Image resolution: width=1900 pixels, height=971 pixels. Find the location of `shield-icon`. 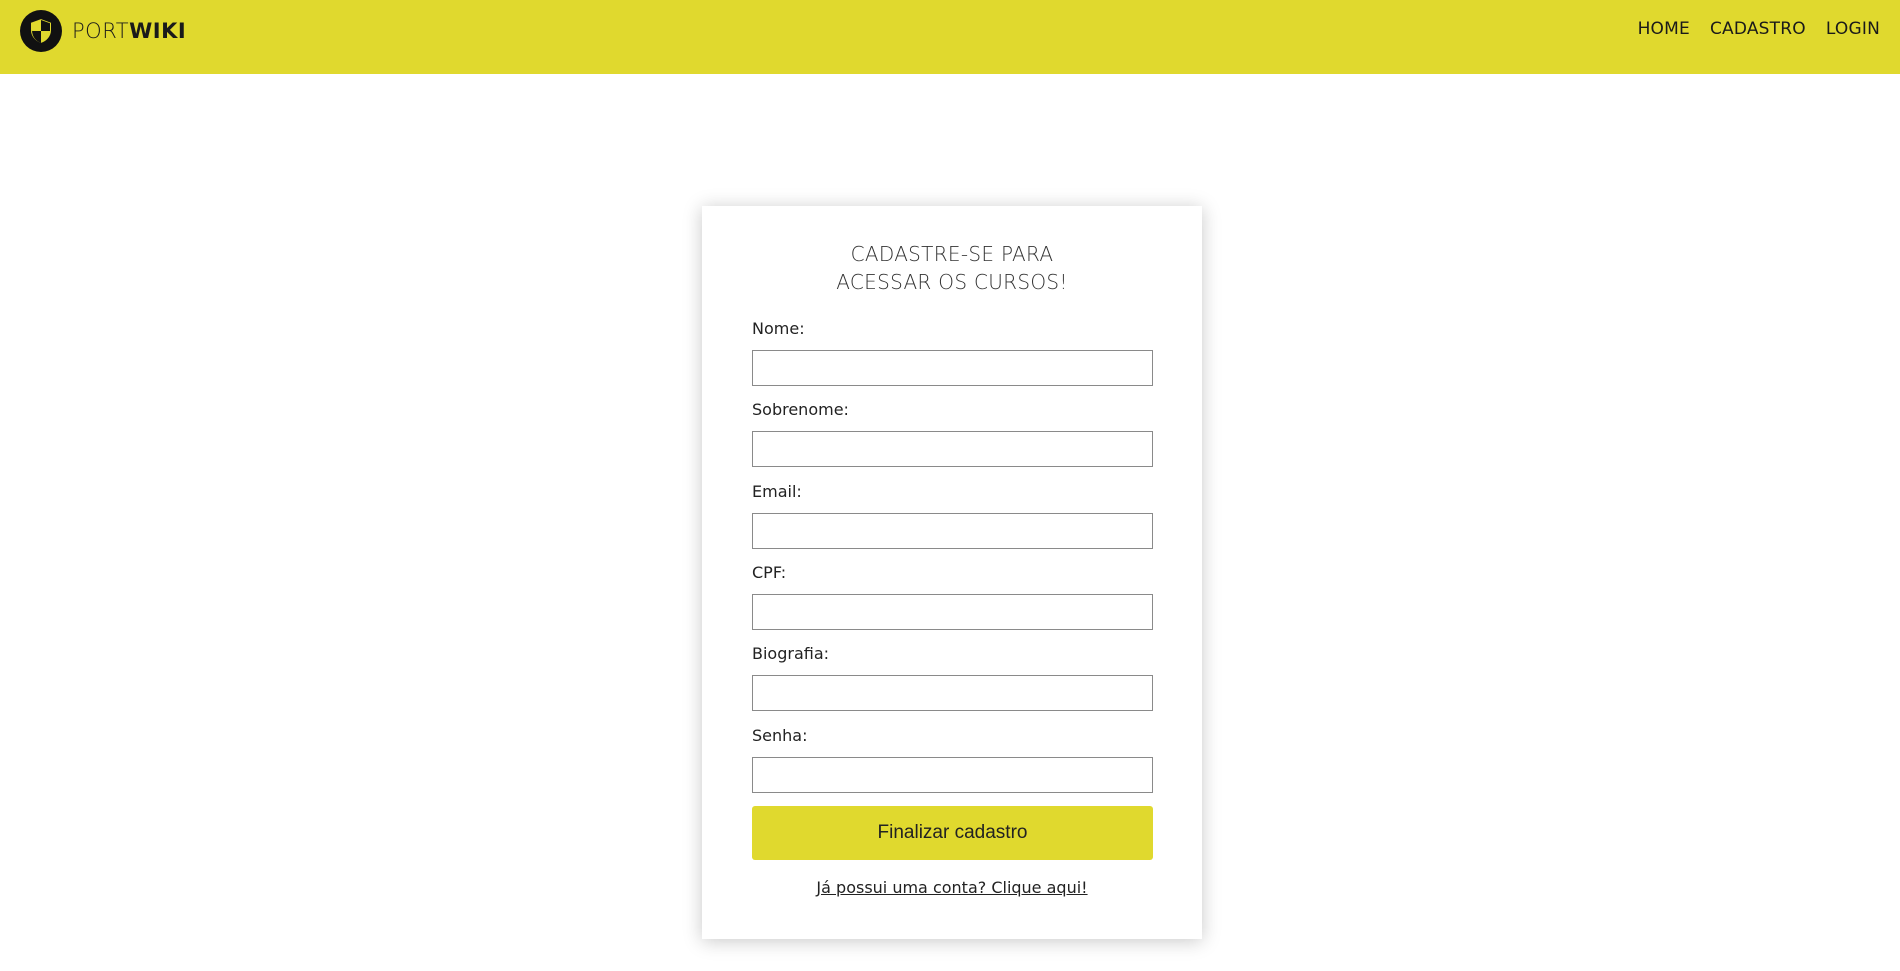

shield-icon is located at coordinates (41, 31).